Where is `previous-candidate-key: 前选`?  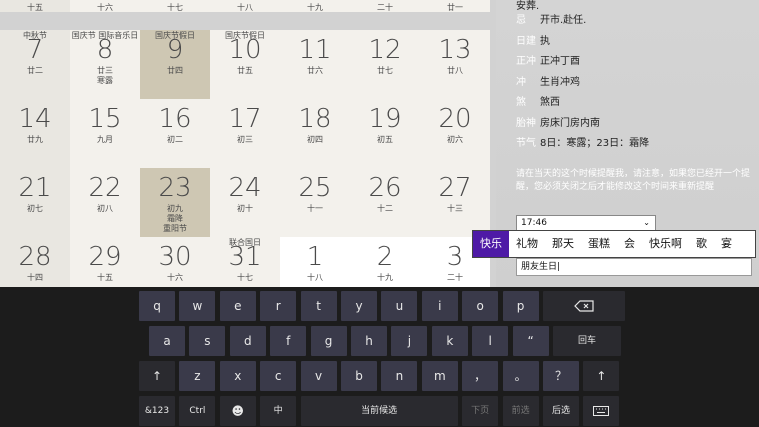
previous-candidate-key: 前选 is located at coordinates (520, 411).